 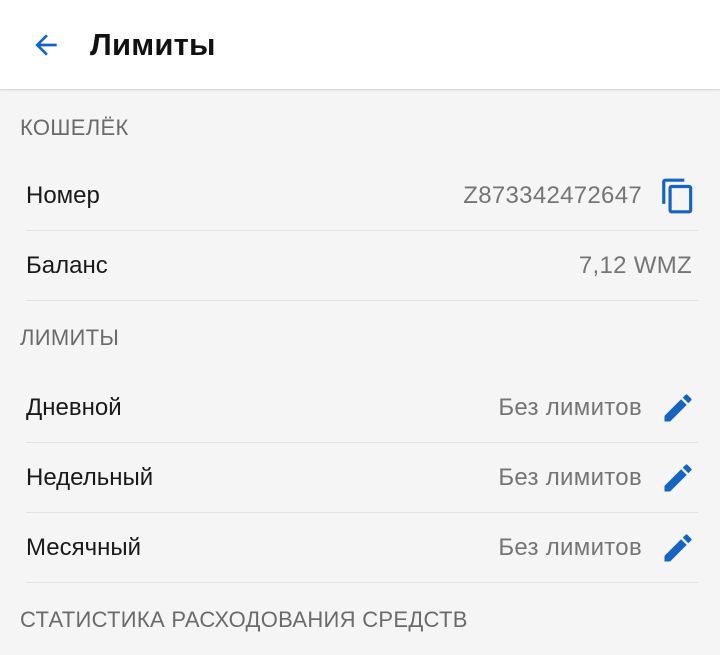 What do you see at coordinates (362, 478) in the screenshot?
I see `limit-row-weekly: Недельный Без лимитов` at bounding box center [362, 478].